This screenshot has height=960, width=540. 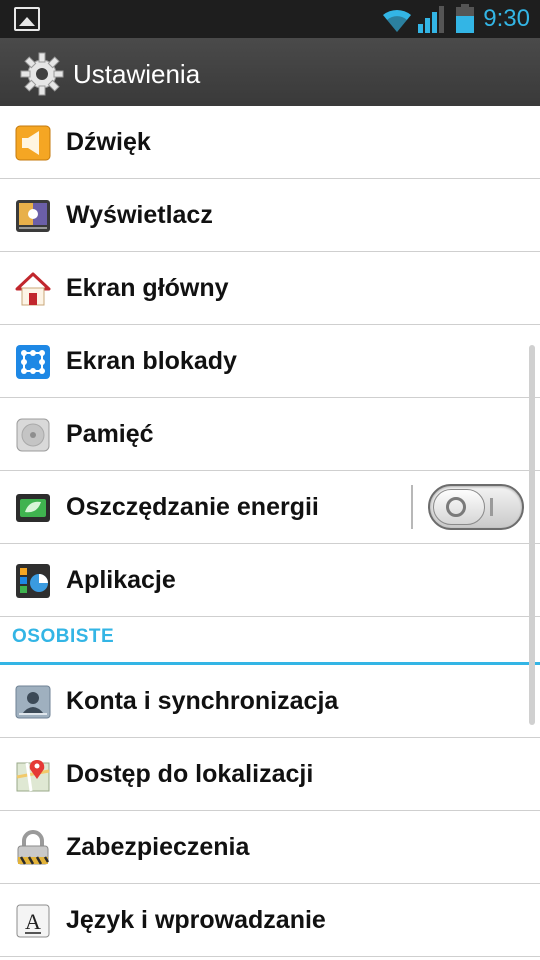 I want to click on apps-icon, so click(x=33, y=581).